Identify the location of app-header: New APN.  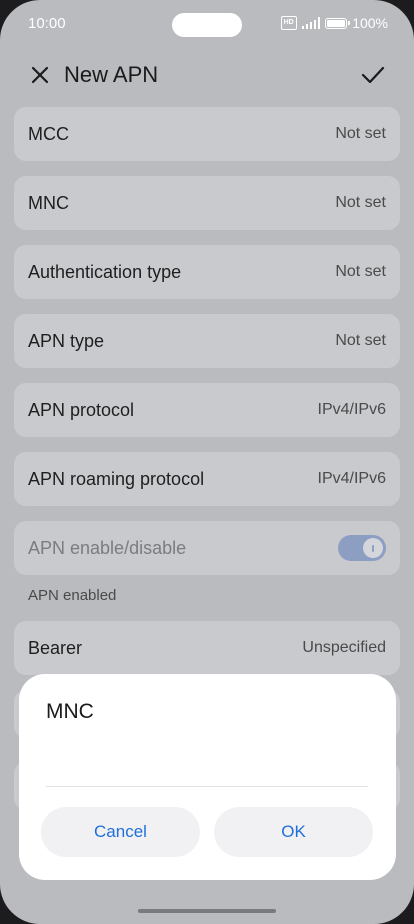
(207, 75).